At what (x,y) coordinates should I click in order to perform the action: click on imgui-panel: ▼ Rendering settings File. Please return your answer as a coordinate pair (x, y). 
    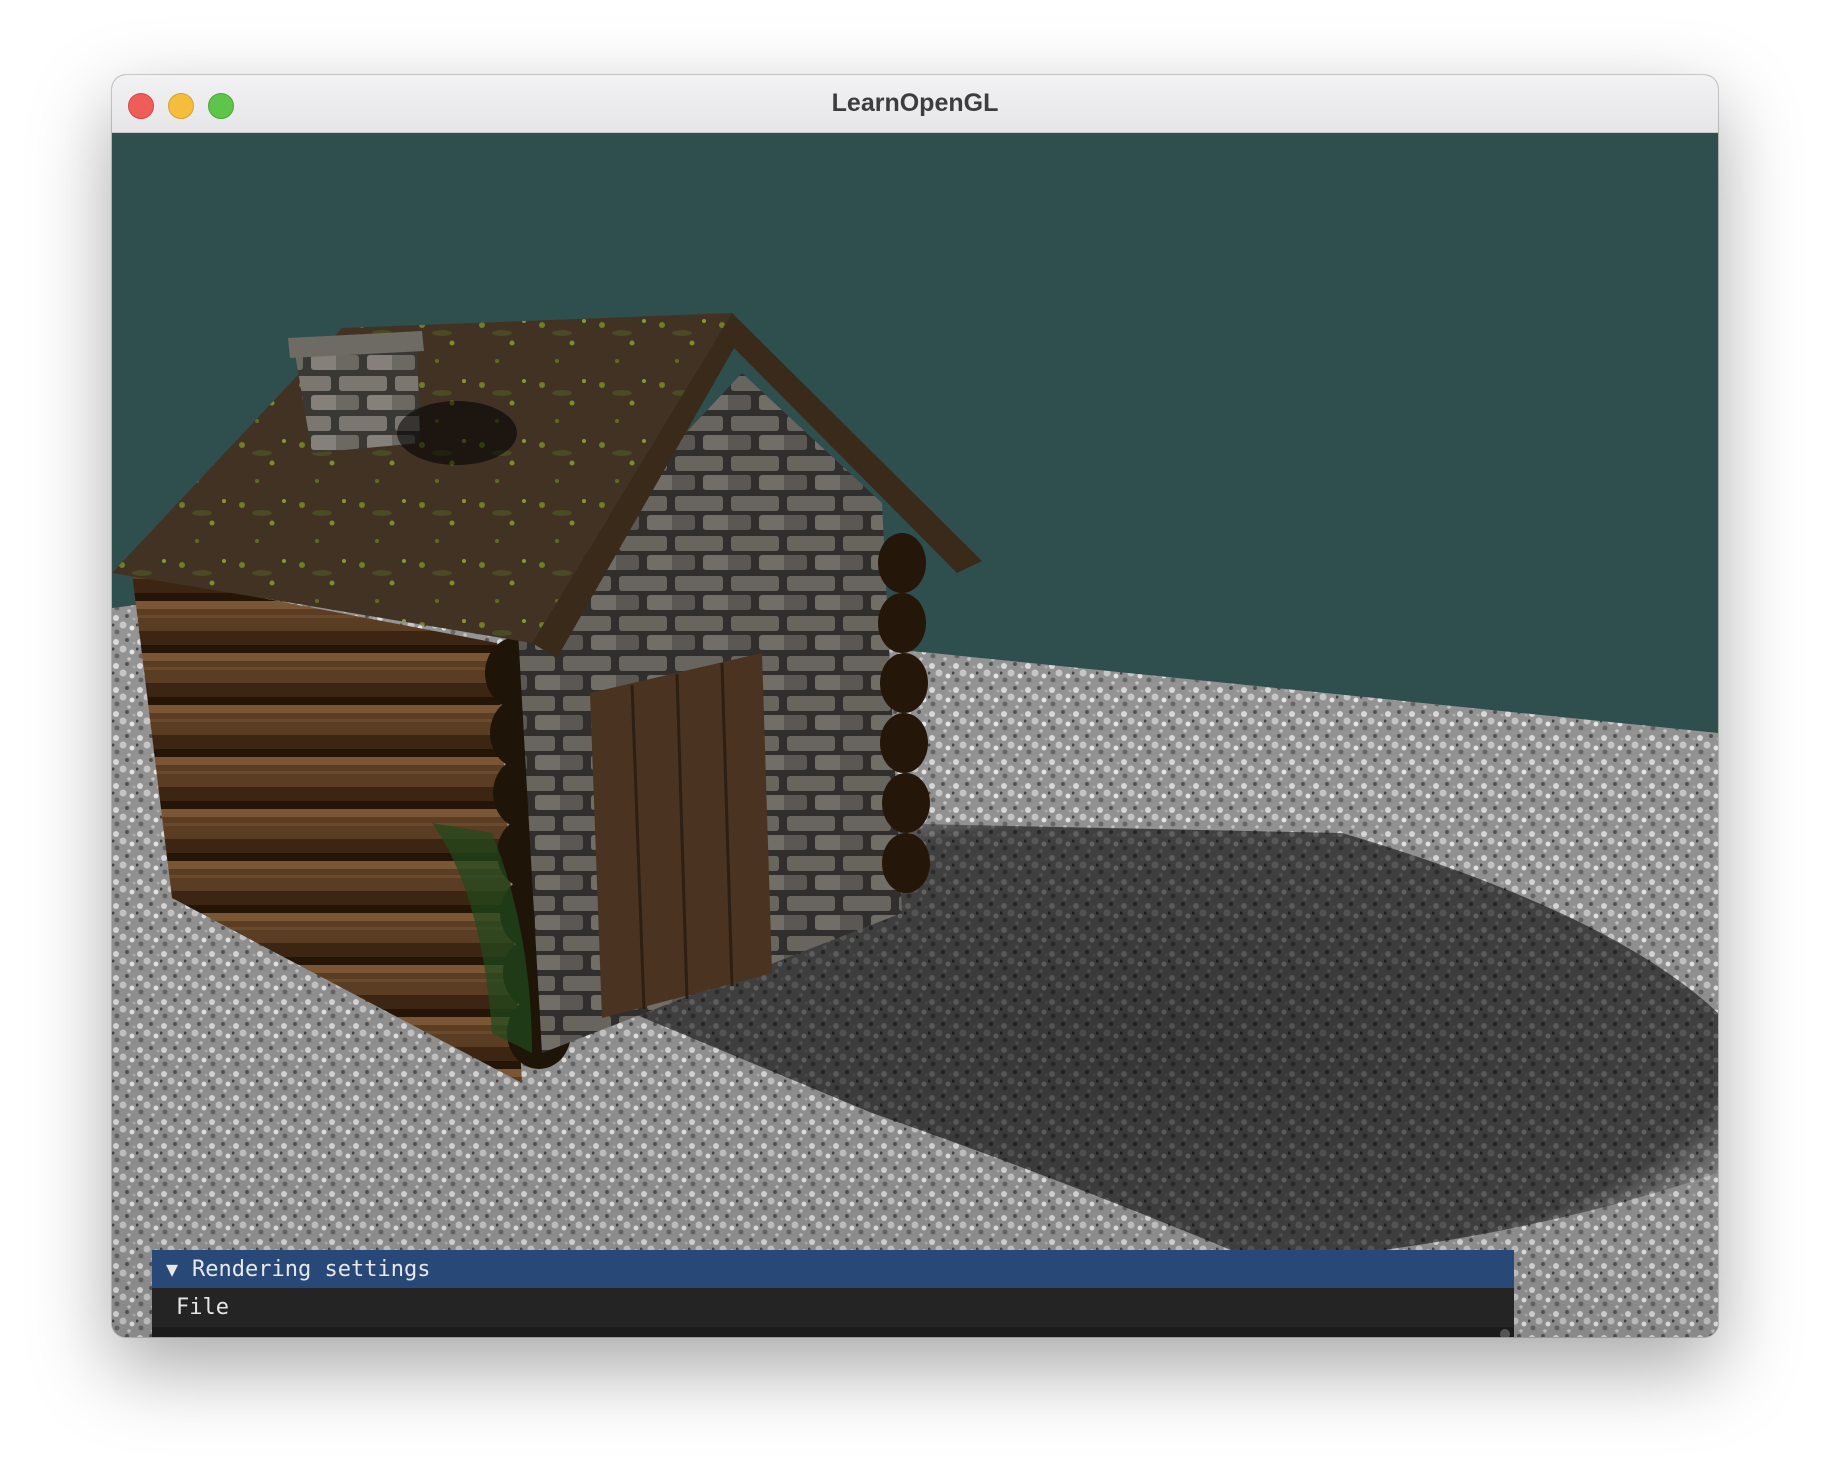
    Looking at the image, I should click on (833, 1293).